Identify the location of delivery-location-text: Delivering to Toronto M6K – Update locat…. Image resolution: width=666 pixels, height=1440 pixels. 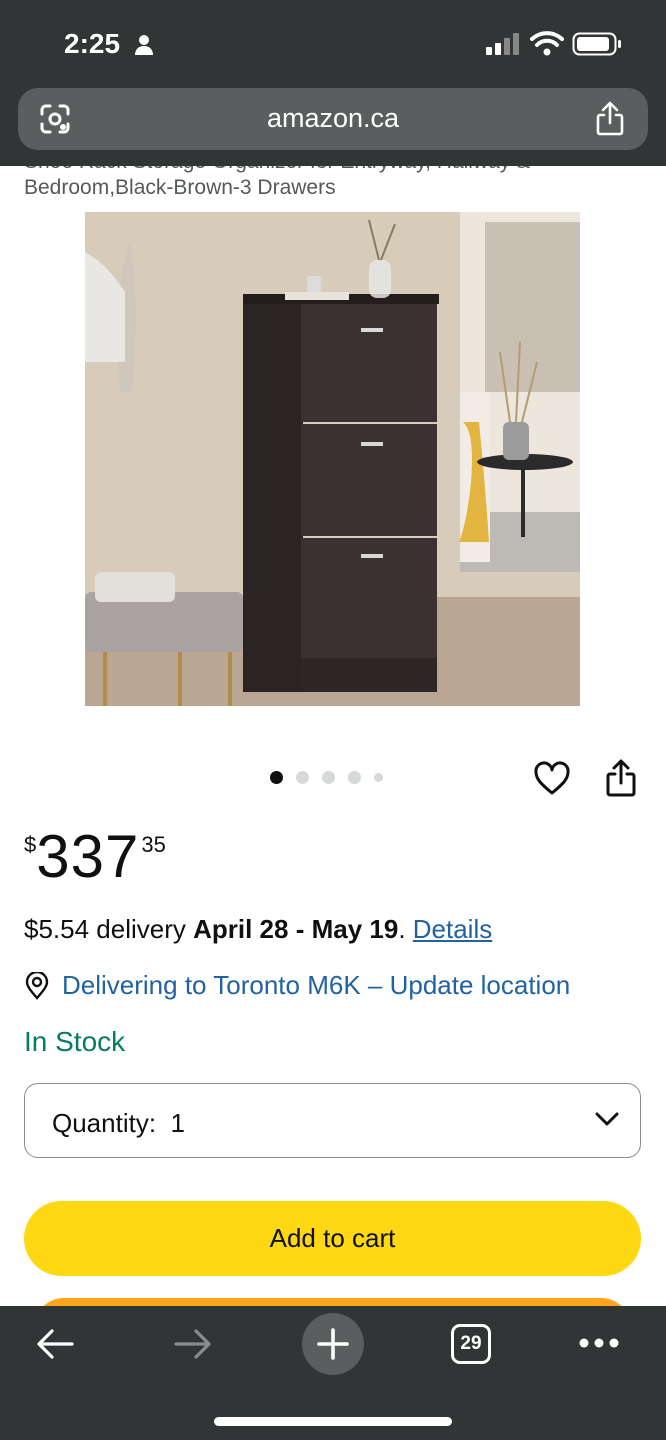
(316, 985).